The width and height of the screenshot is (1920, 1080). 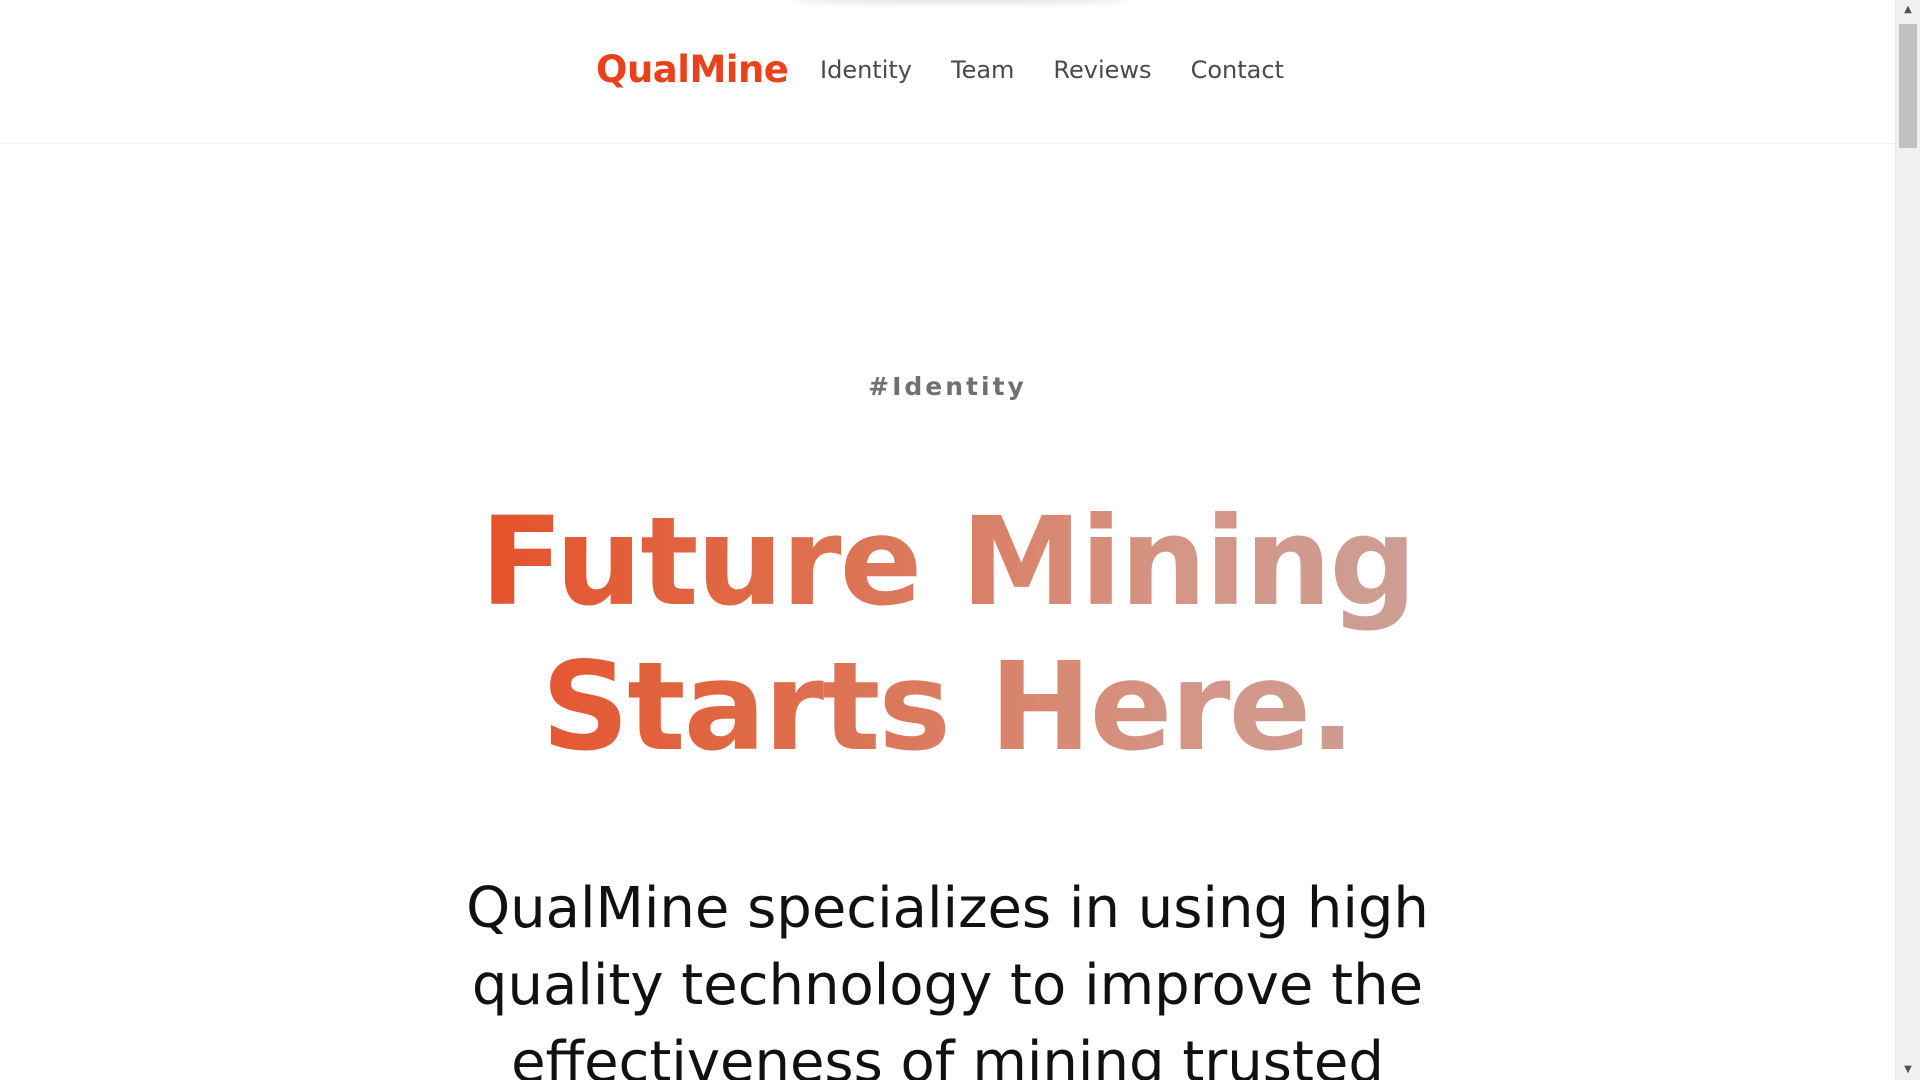 What do you see at coordinates (1907, 540) in the screenshot?
I see `vertical-scrollbar: ▲ ▼` at bounding box center [1907, 540].